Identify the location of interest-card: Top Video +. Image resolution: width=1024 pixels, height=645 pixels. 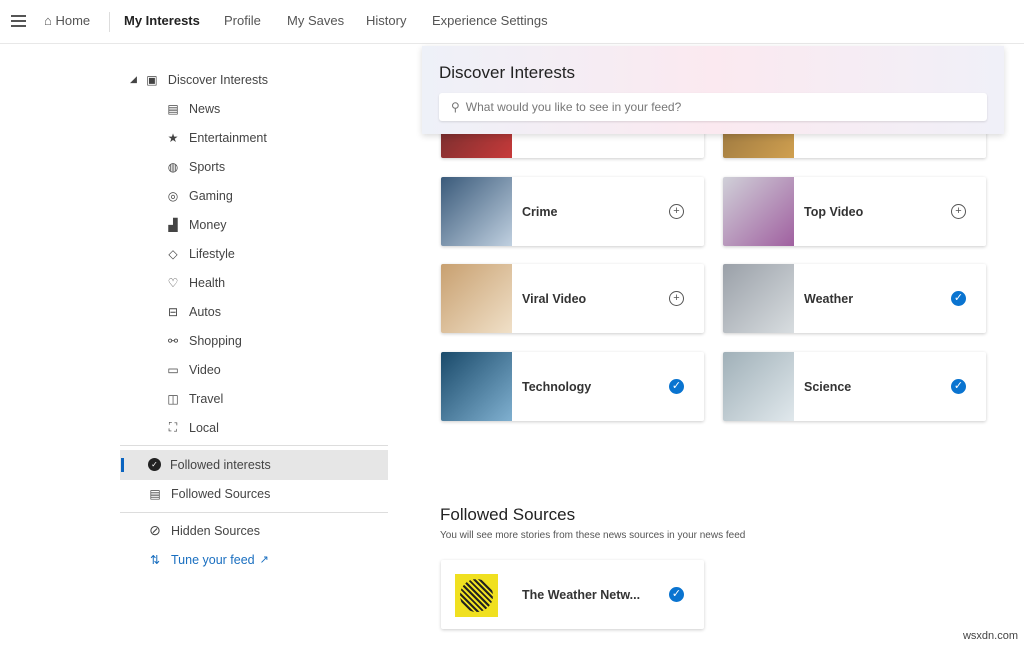
(854, 211).